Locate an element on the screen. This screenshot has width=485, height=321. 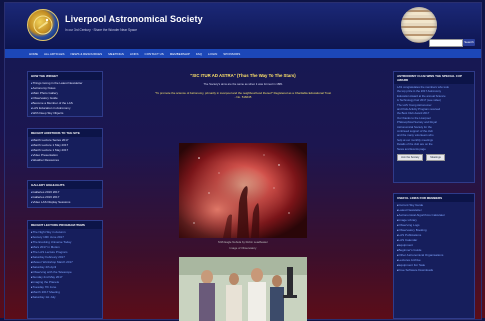
nav-item-membership: Membership is located at coordinates (180, 54).